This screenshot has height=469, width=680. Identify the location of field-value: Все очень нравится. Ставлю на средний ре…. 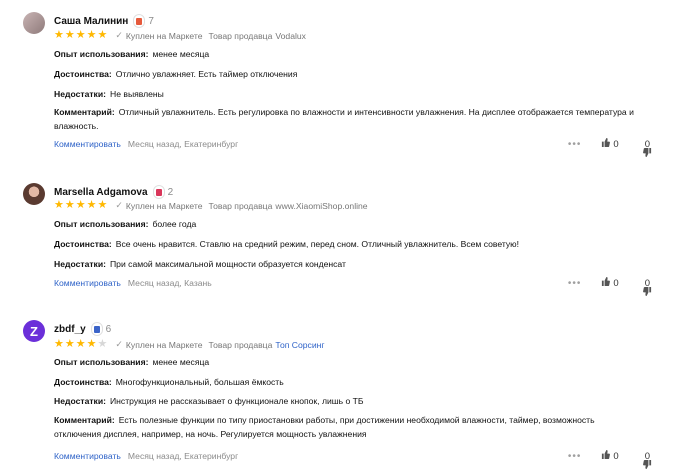
(317, 244).